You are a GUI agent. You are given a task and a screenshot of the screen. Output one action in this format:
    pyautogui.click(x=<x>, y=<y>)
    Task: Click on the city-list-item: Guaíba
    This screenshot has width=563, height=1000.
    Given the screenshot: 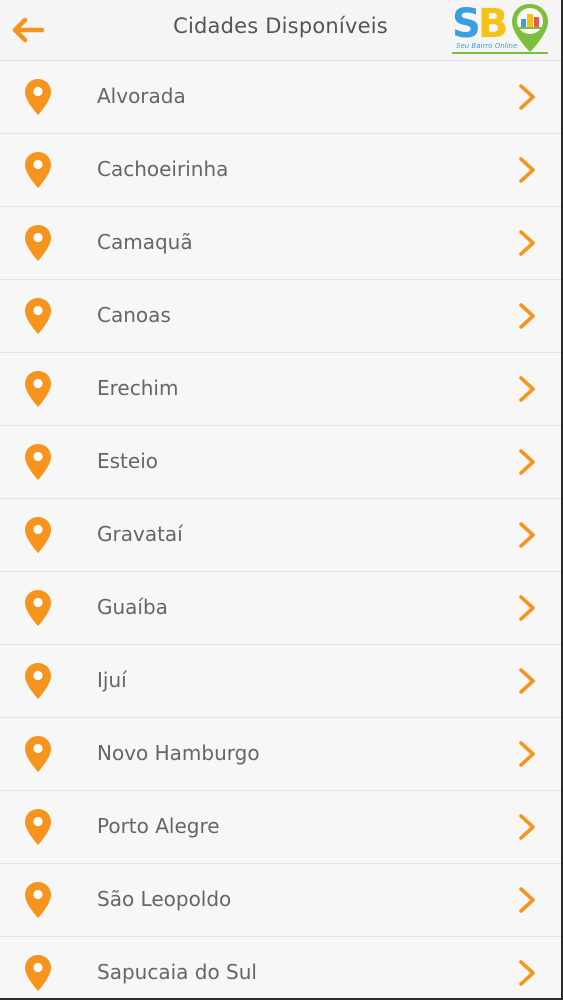 What is the action you would take?
    pyautogui.click(x=280, y=608)
    